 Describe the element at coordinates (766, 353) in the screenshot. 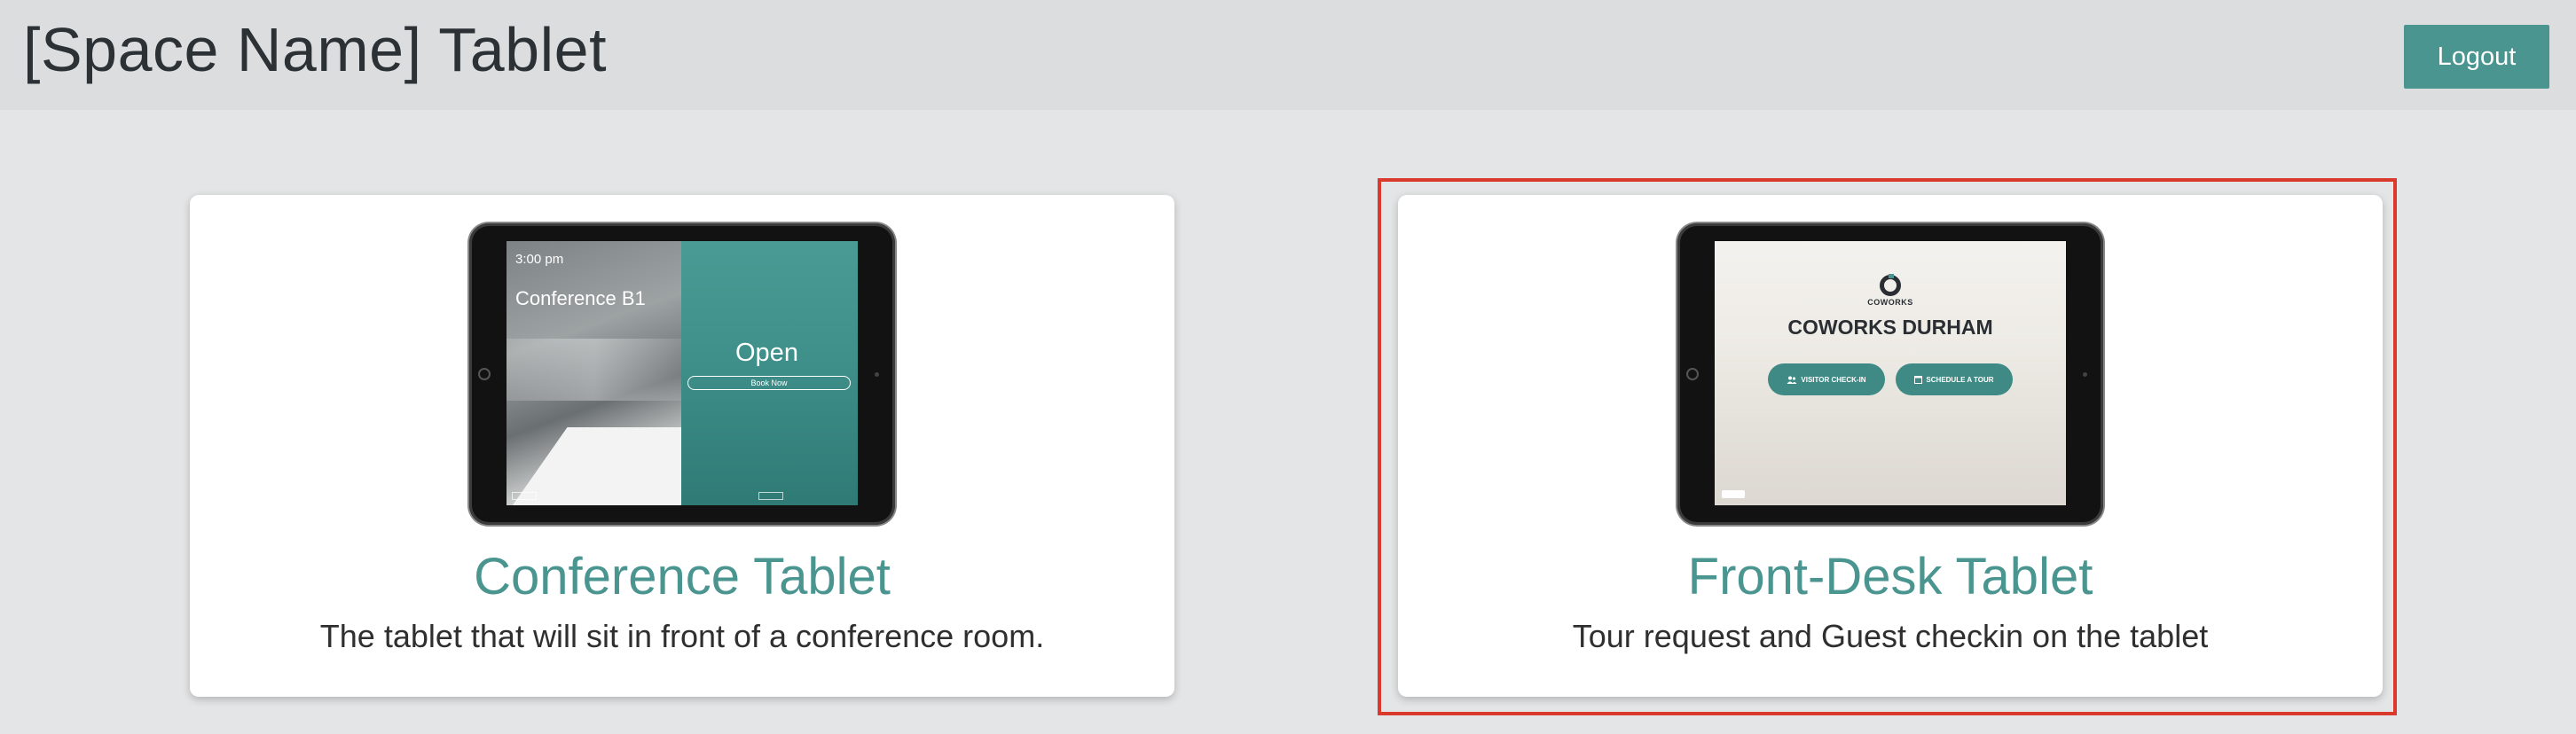

I see `preview-status: Open` at that location.